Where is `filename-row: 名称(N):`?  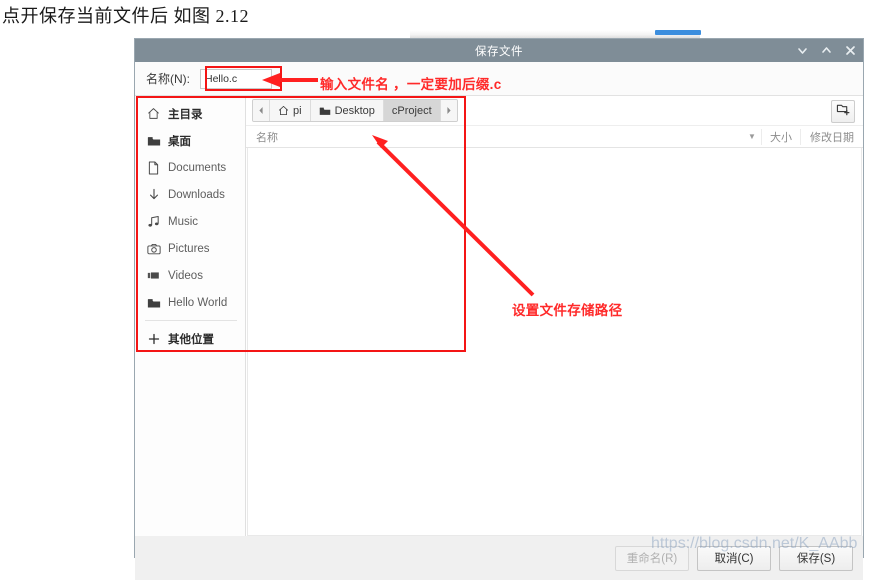 filename-row: 名称(N): is located at coordinates (499, 79).